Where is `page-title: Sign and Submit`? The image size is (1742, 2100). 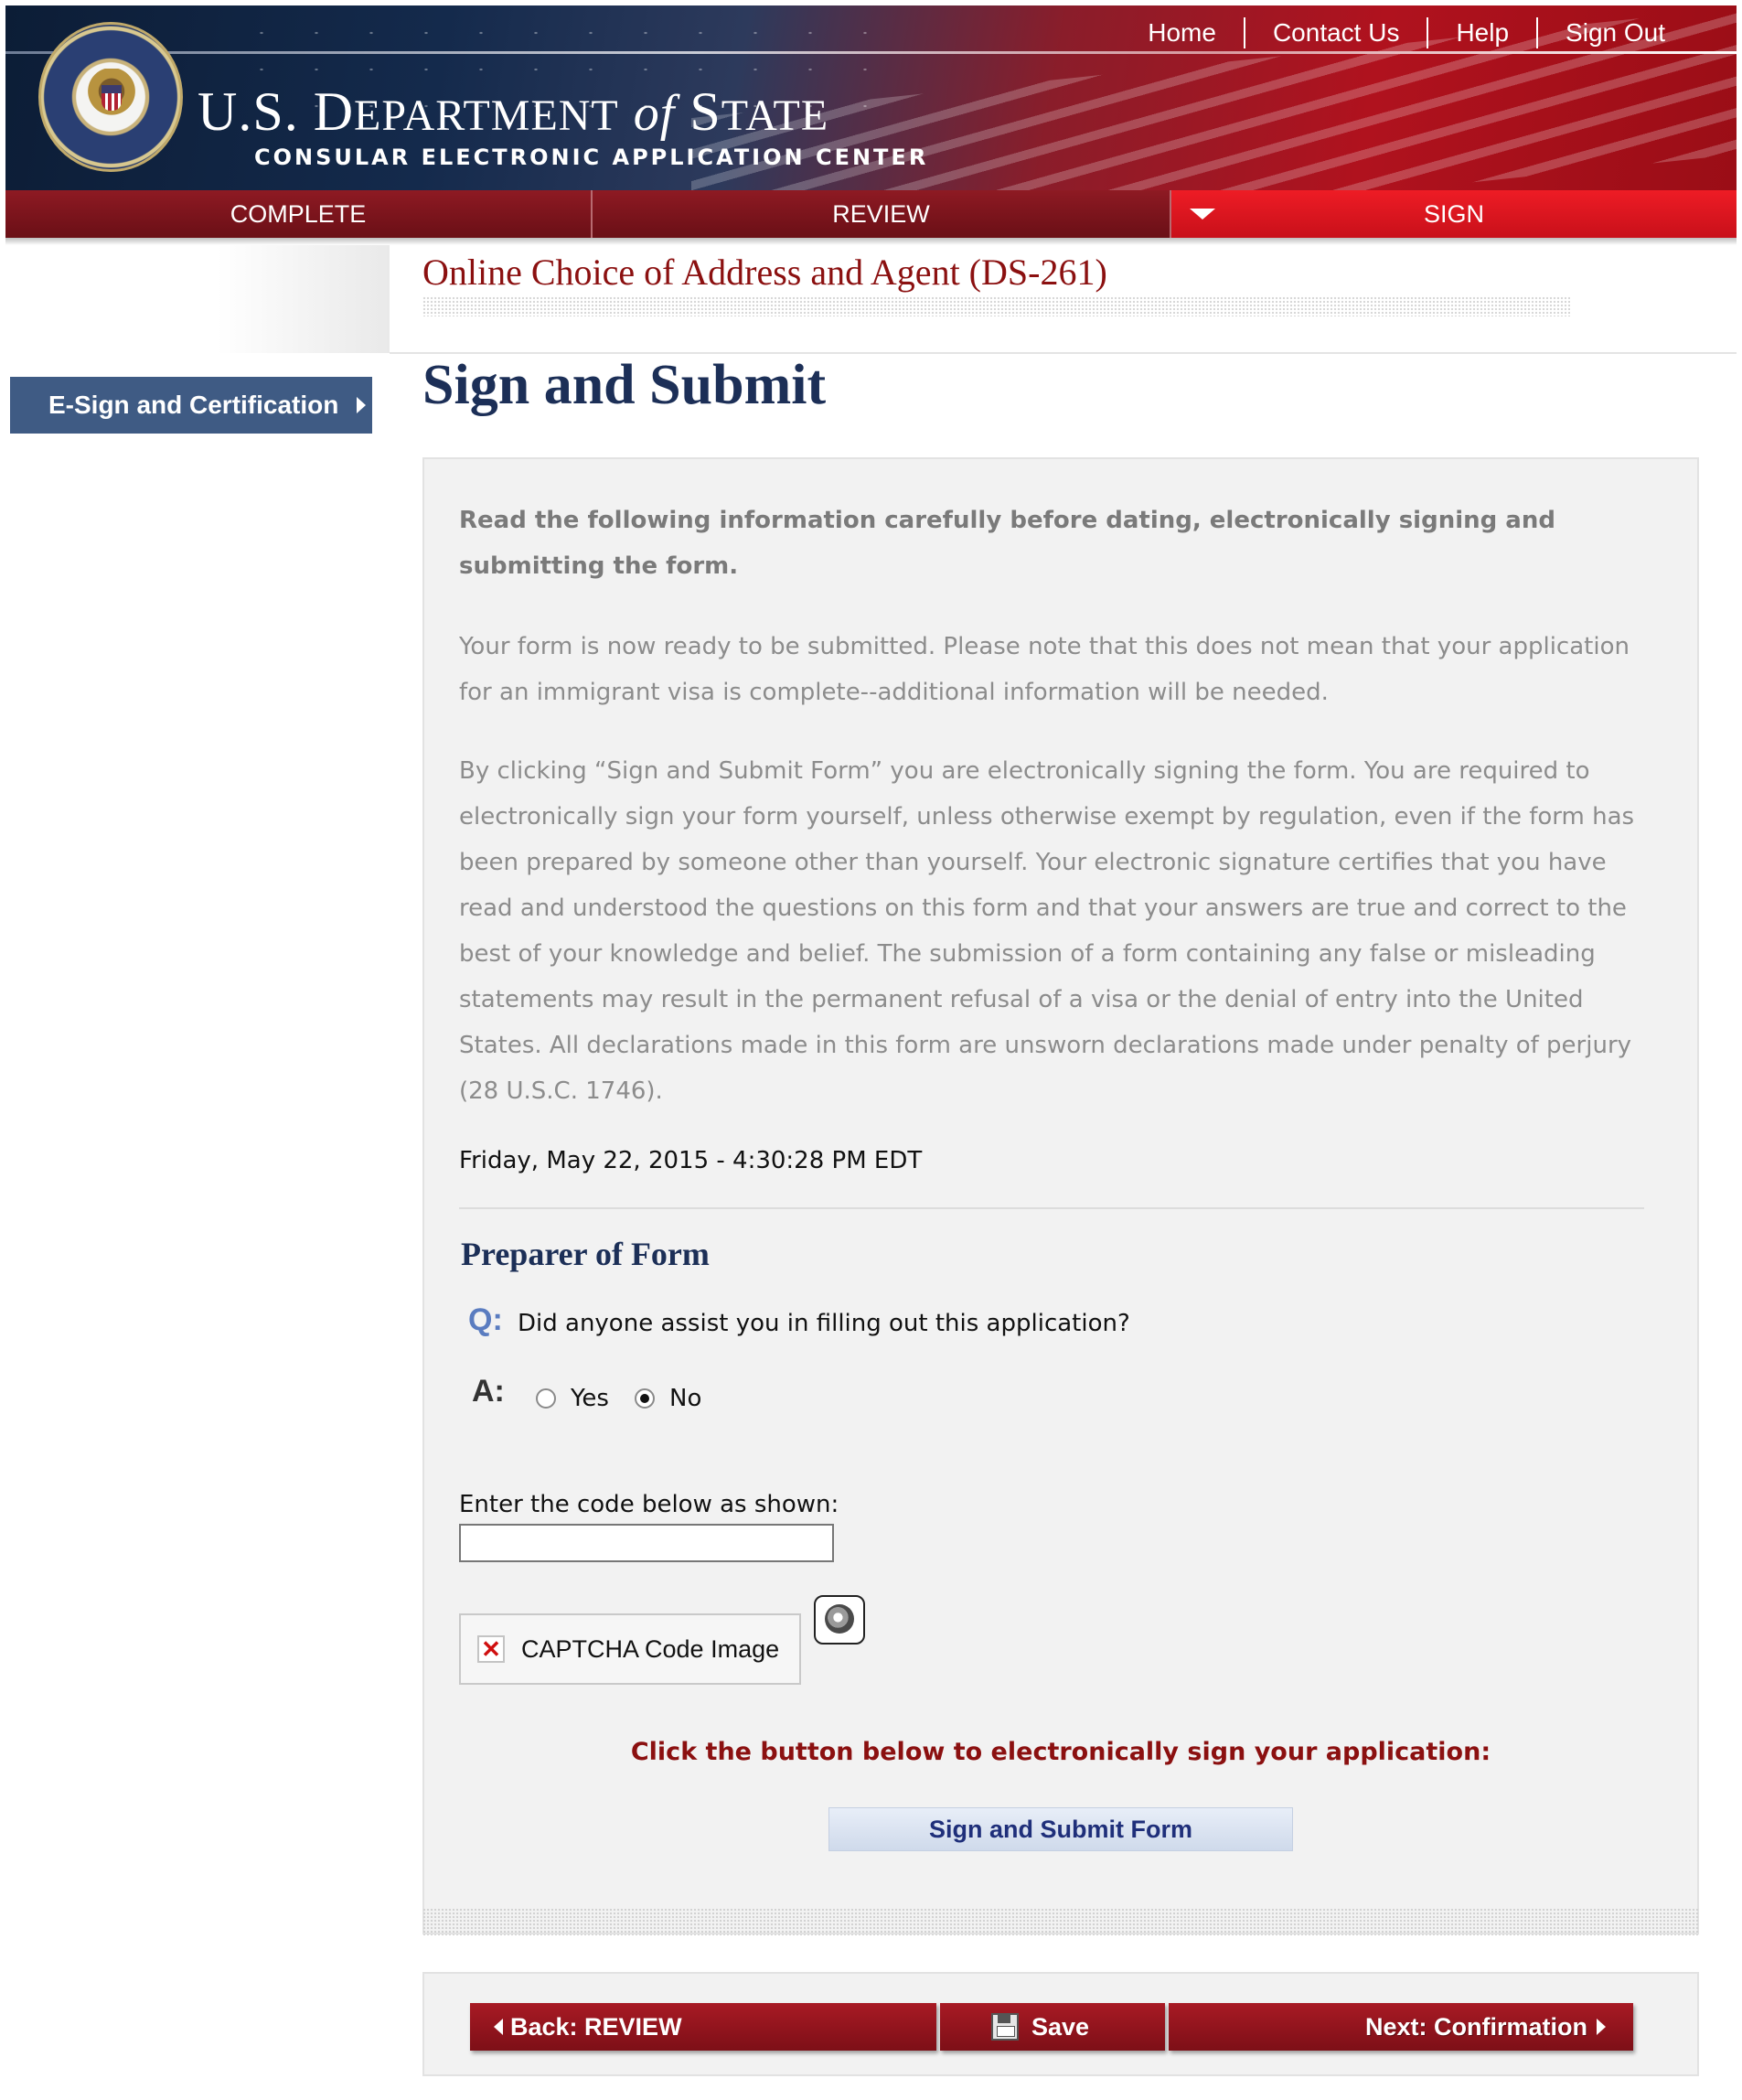 page-title: Sign and Submit is located at coordinates (624, 385).